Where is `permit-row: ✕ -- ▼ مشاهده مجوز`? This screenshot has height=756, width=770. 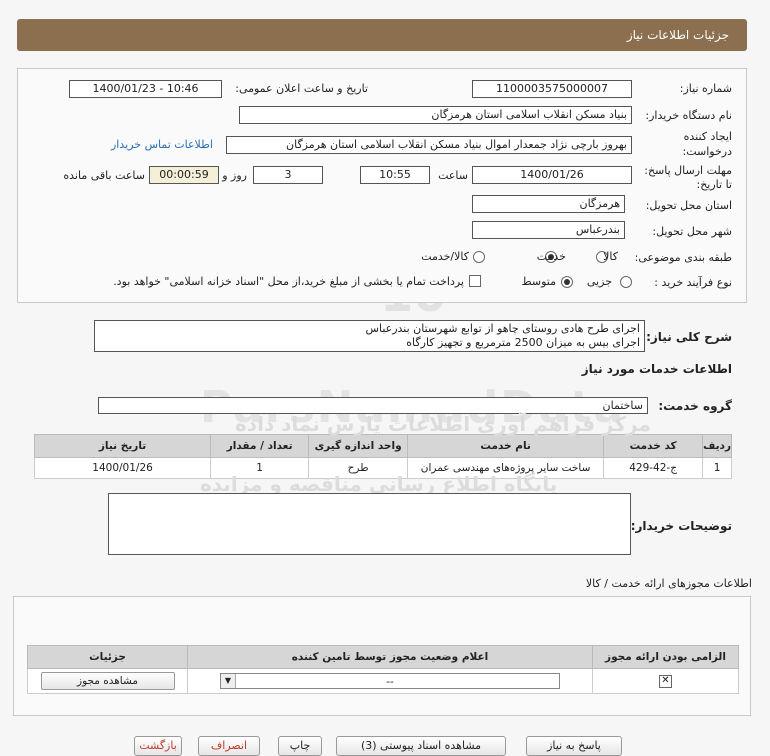
permit-row: ✕ -- ▼ مشاهده مجوز is located at coordinates (383, 681).